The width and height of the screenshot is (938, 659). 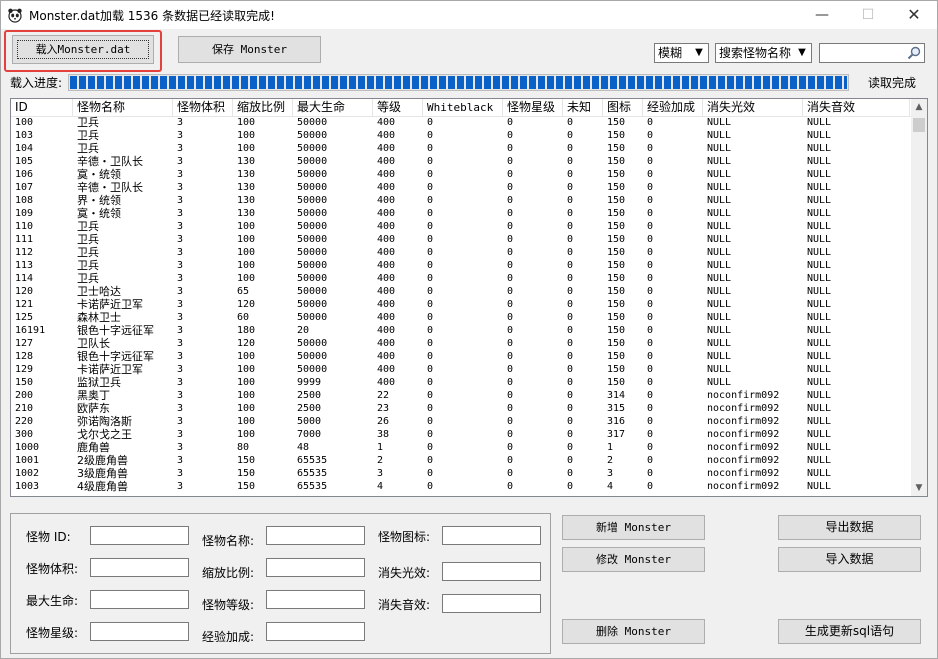 I want to click on table-cell: 130, so click(x=246, y=187).